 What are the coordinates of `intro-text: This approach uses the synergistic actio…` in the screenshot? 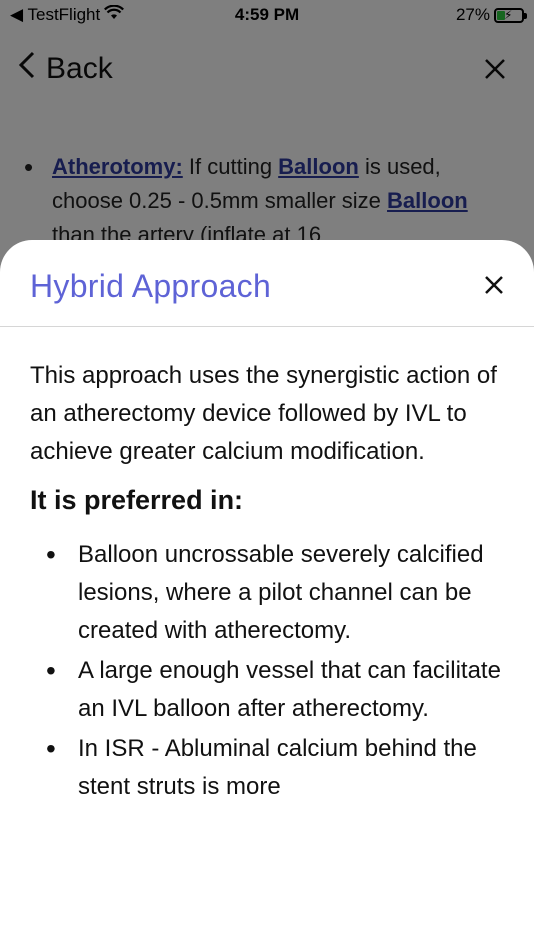 It's located at (263, 413).